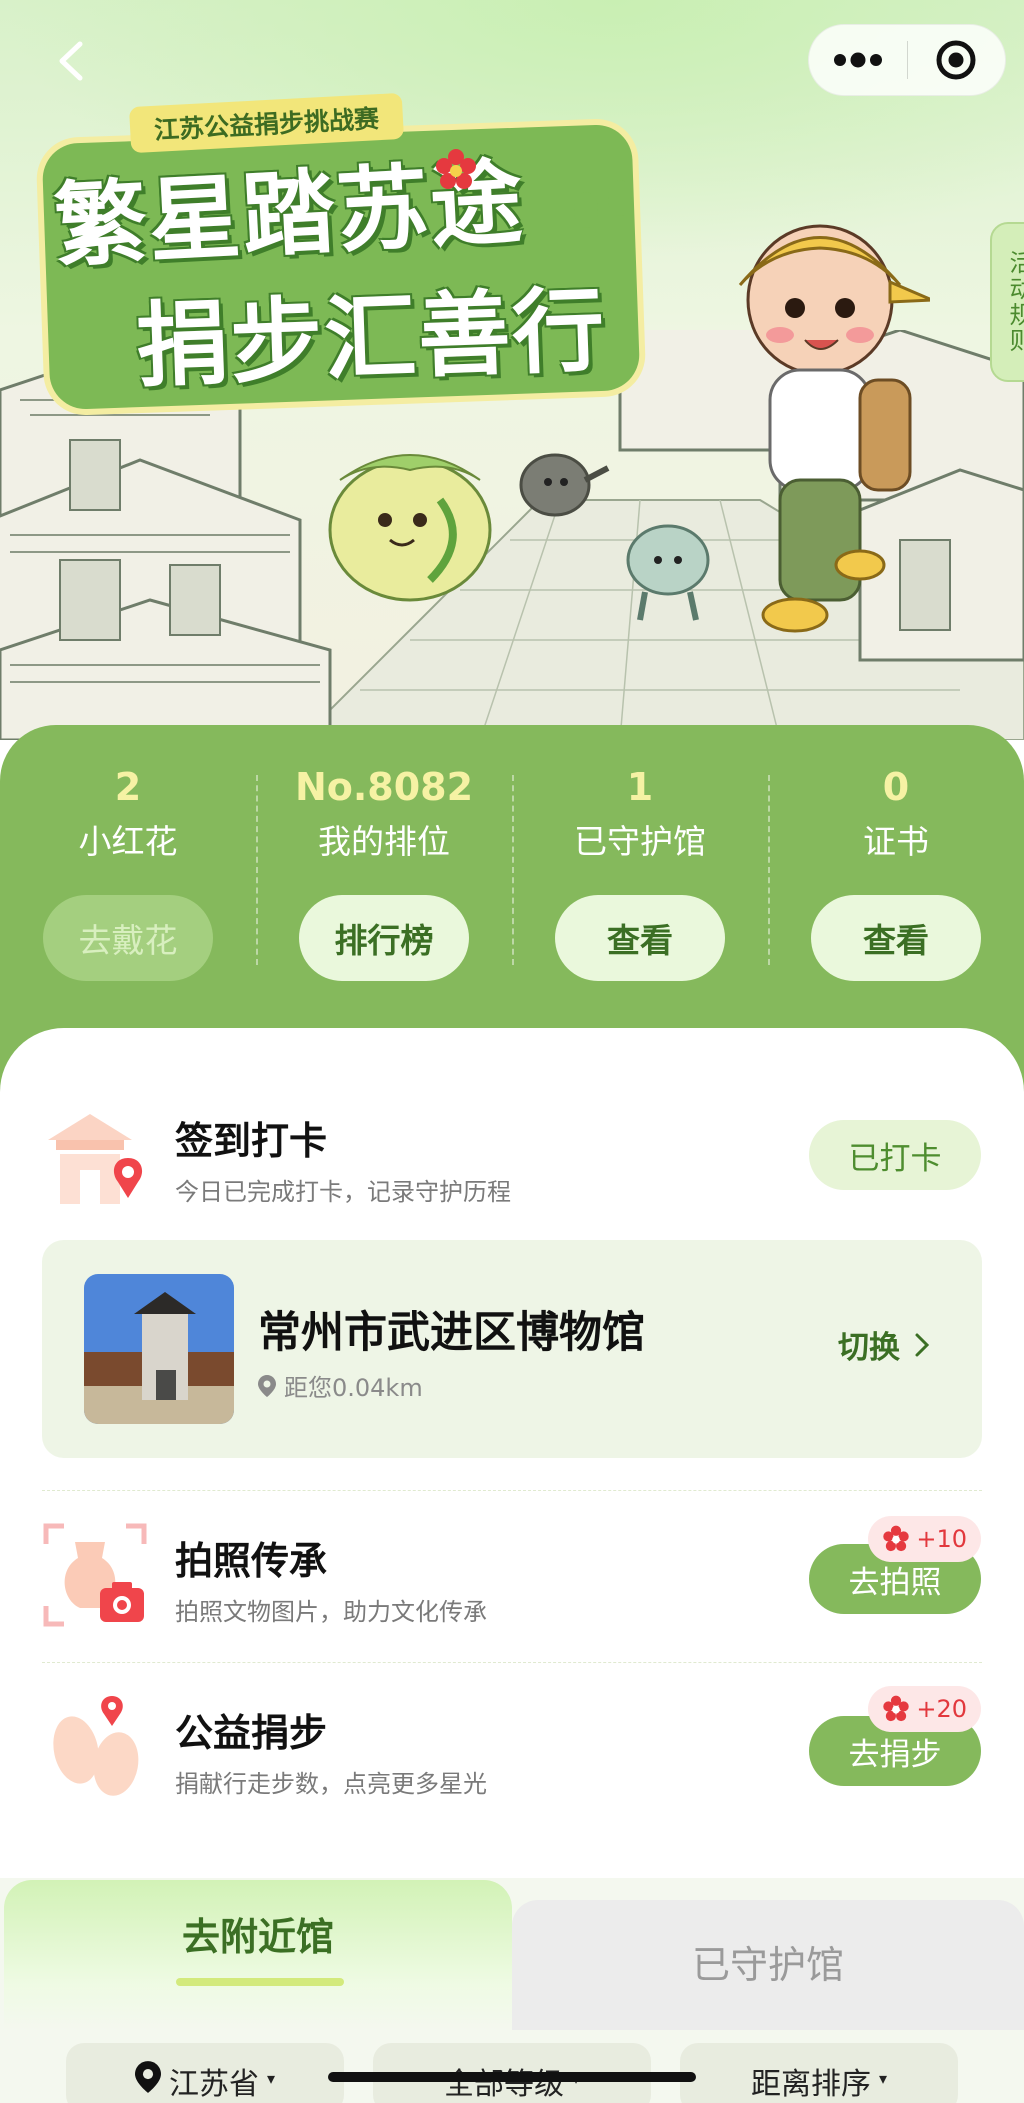  I want to click on leaderboard-button: 排行榜, so click(384, 938).